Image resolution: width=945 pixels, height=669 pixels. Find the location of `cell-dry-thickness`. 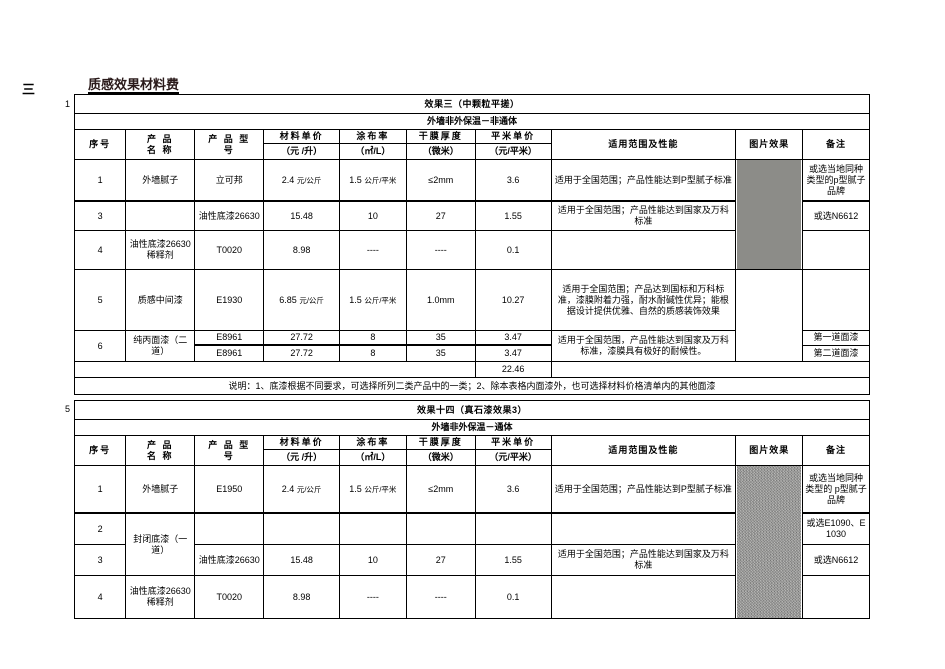

cell-dry-thickness is located at coordinates (440, 528).